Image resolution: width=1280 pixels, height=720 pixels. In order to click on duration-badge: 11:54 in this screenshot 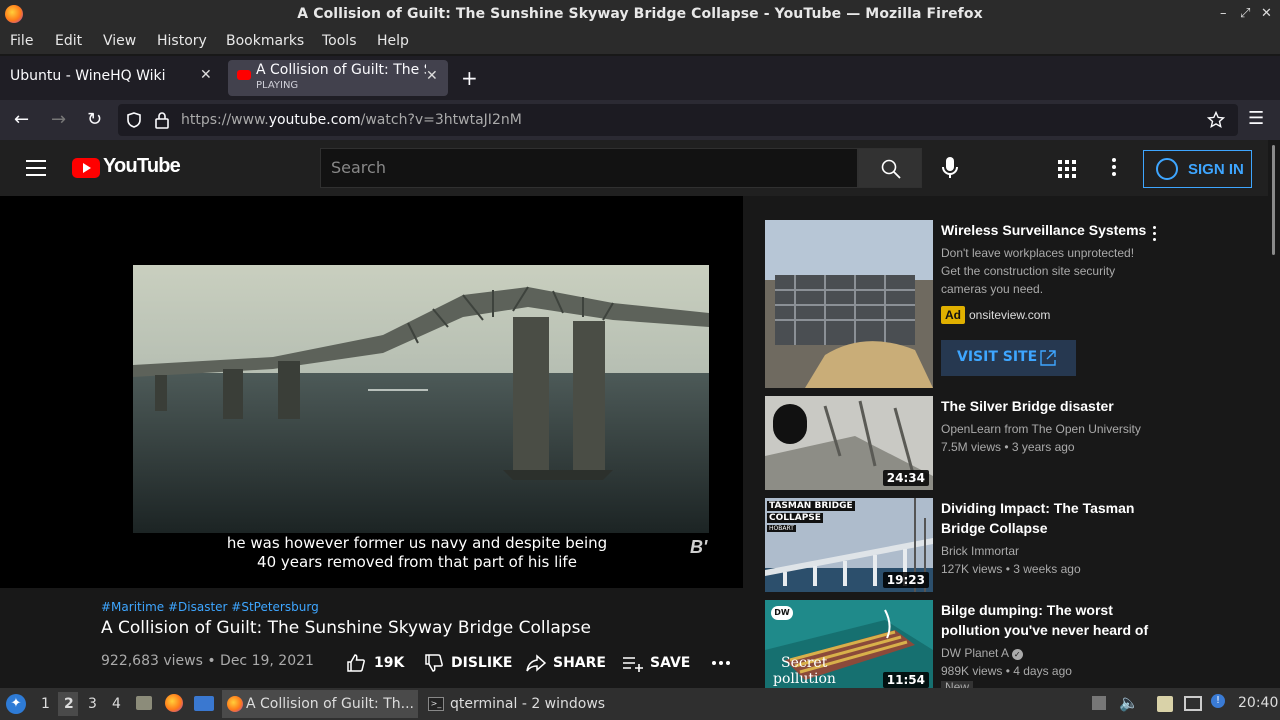, I will do `click(905, 680)`.